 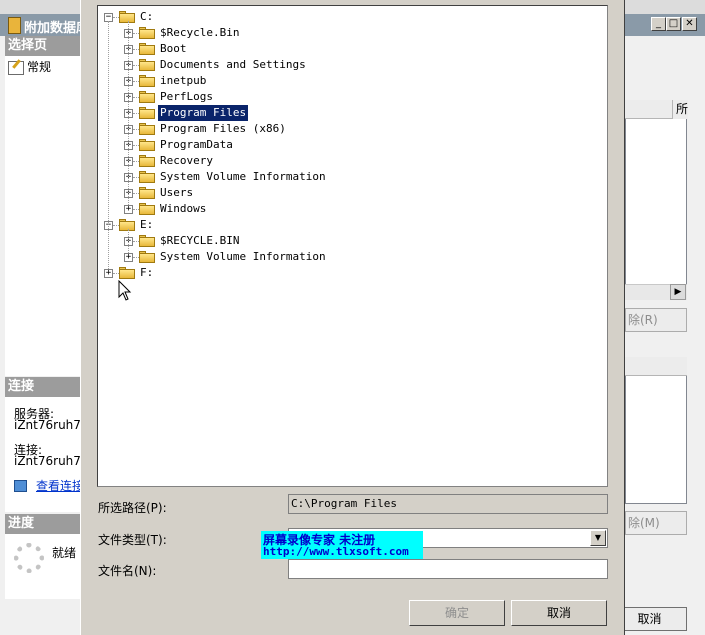 I want to click on connection-value: iZnt76ruh78, so click(x=51, y=461).